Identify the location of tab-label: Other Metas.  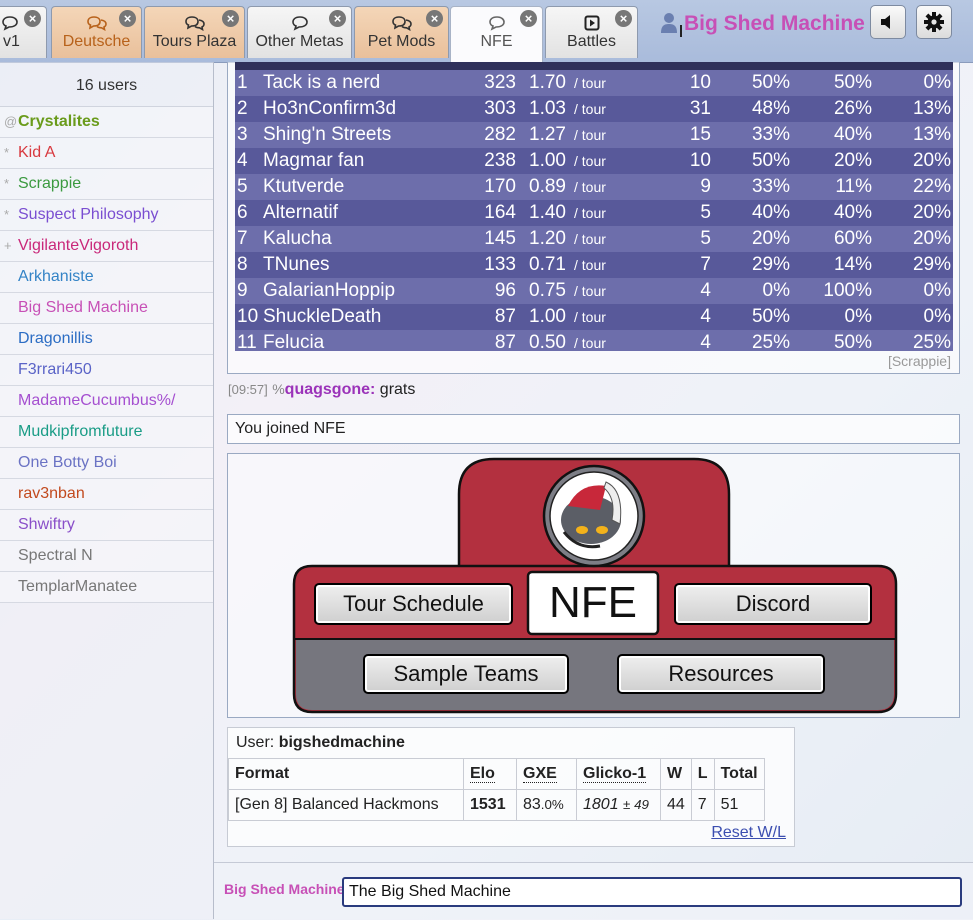
(299, 41).